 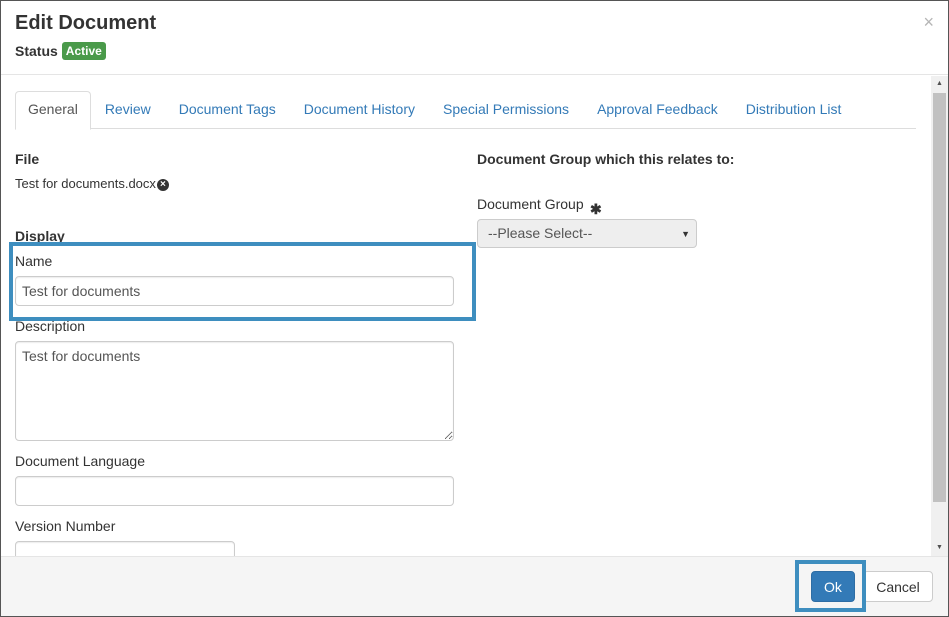 What do you see at coordinates (234, 391) in the screenshot?
I see `description-textarea: Test for documents` at bounding box center [234, 391].